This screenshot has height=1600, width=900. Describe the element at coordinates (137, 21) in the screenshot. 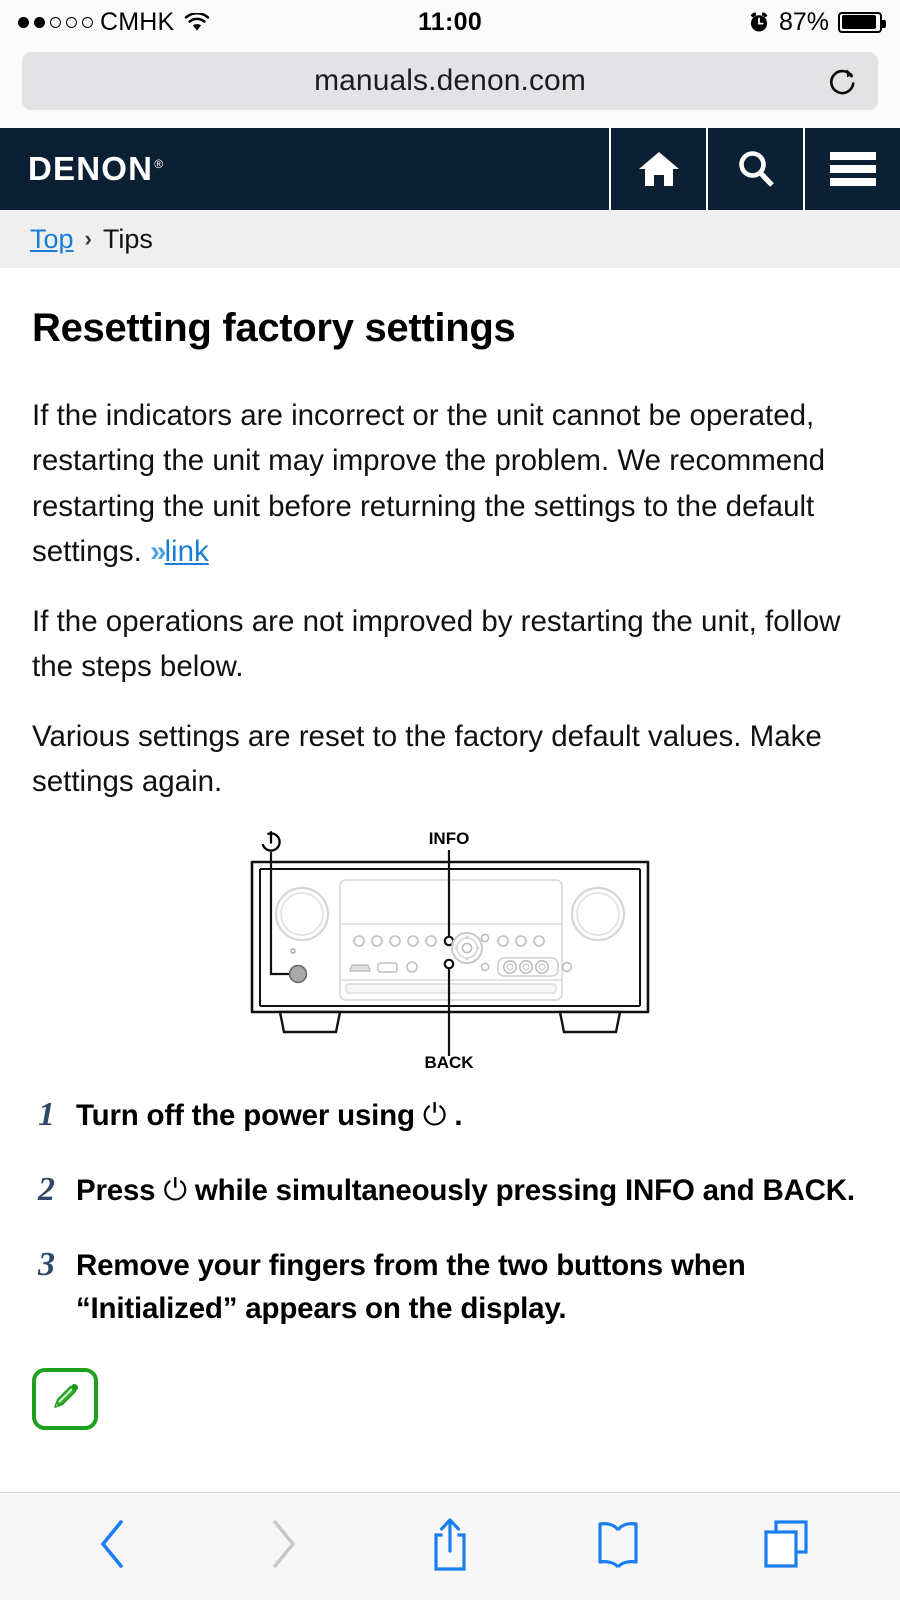

I see `carrier-name: CMHK` at that location.